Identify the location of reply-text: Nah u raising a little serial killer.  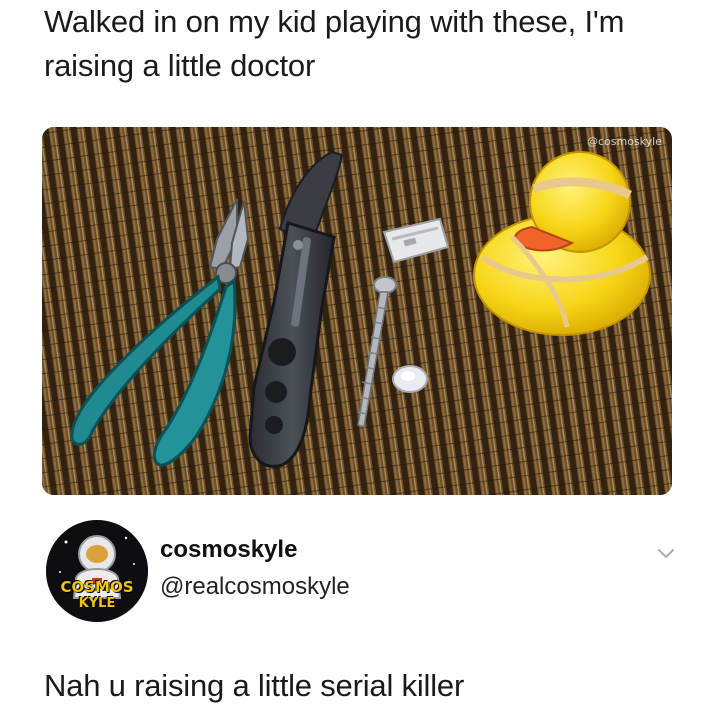
(254, 685).